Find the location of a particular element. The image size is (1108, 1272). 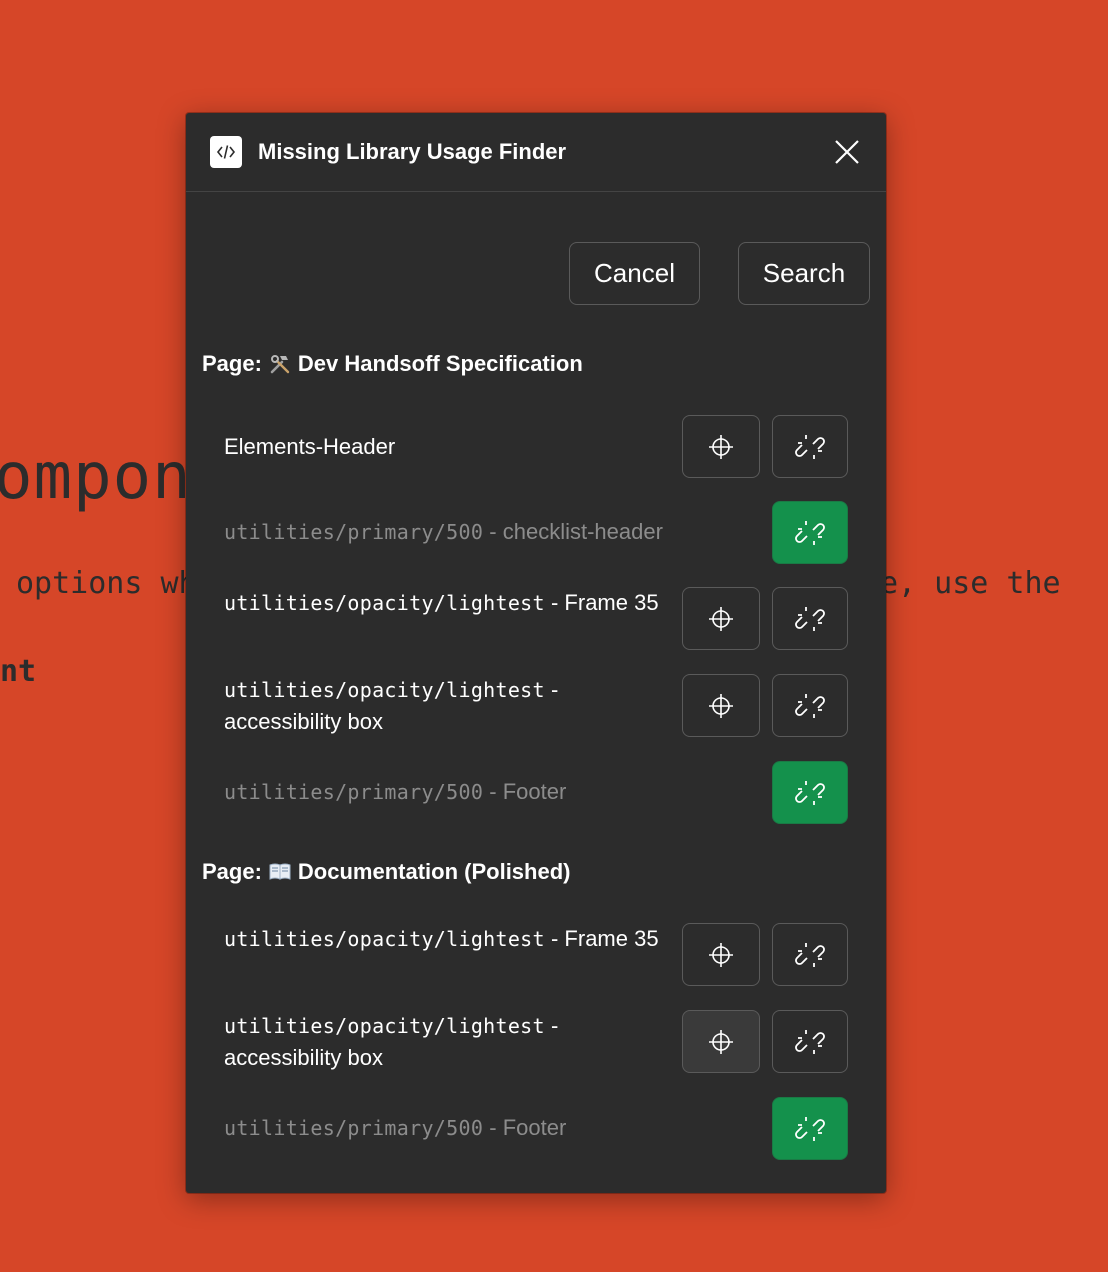

background-bold-text: nt is located at coordinates (18, 671).